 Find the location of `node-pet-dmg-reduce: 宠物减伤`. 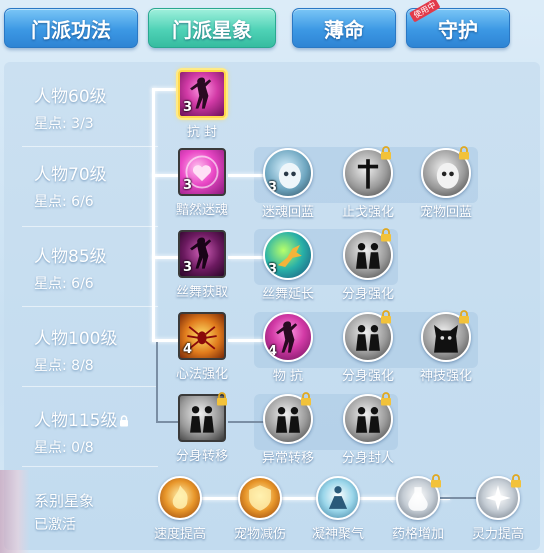

node-pet-dmg-reduce: 宠物减伤 is located at coordinates (260, 509).